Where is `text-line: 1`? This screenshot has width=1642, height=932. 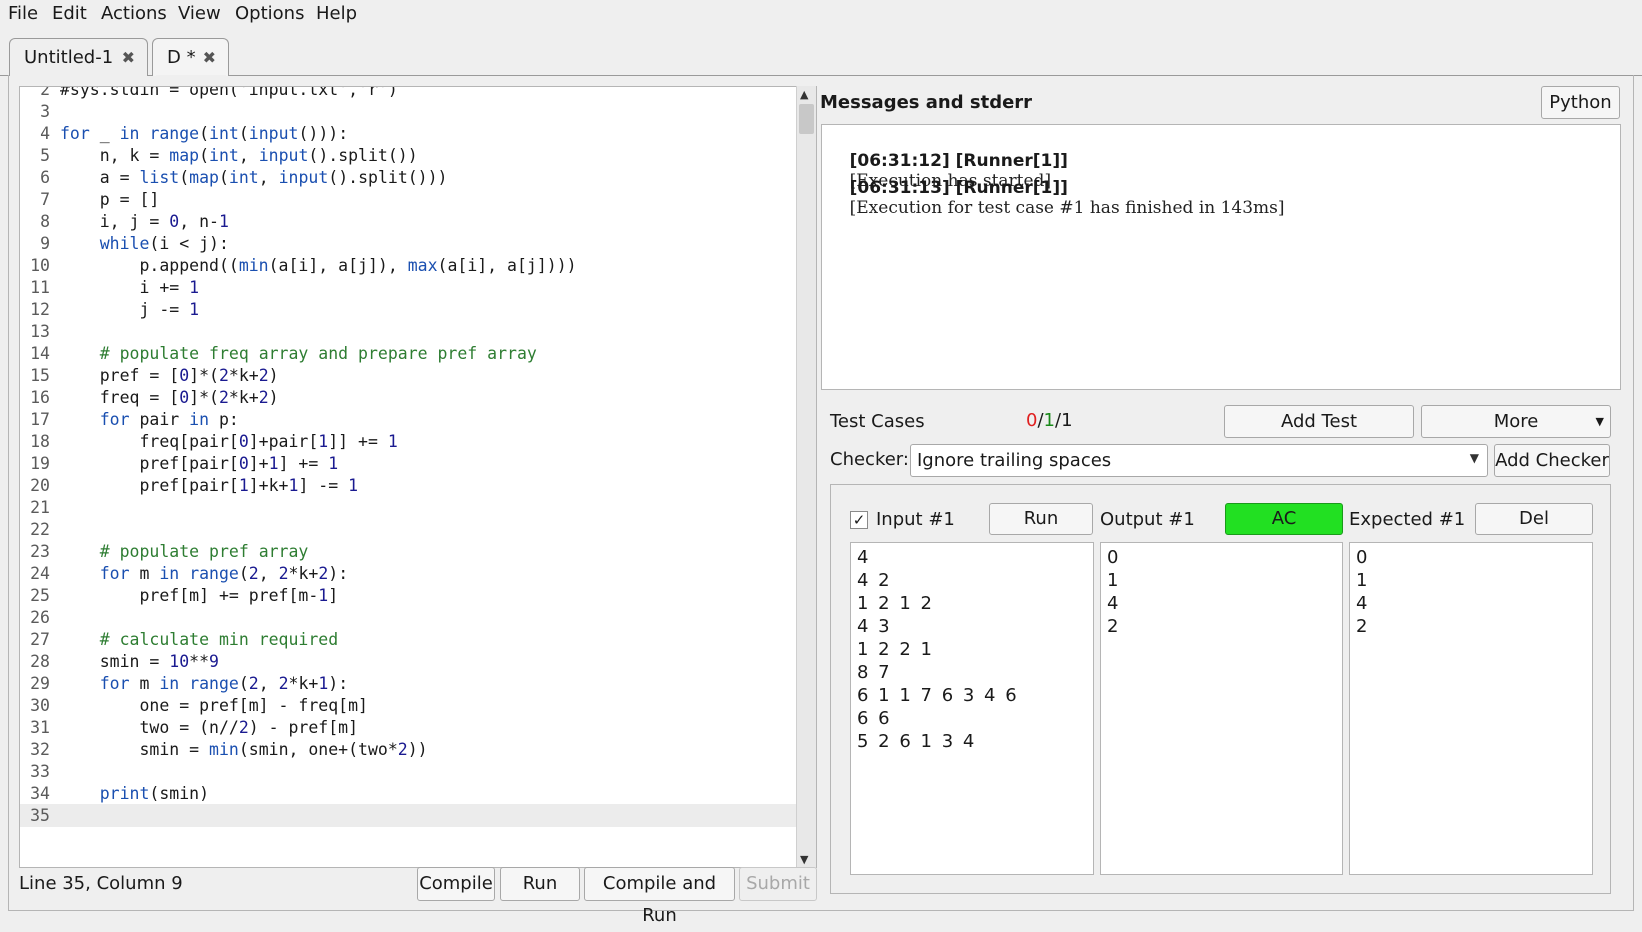 text-line: 1 is located at coordinates (1363, 580).